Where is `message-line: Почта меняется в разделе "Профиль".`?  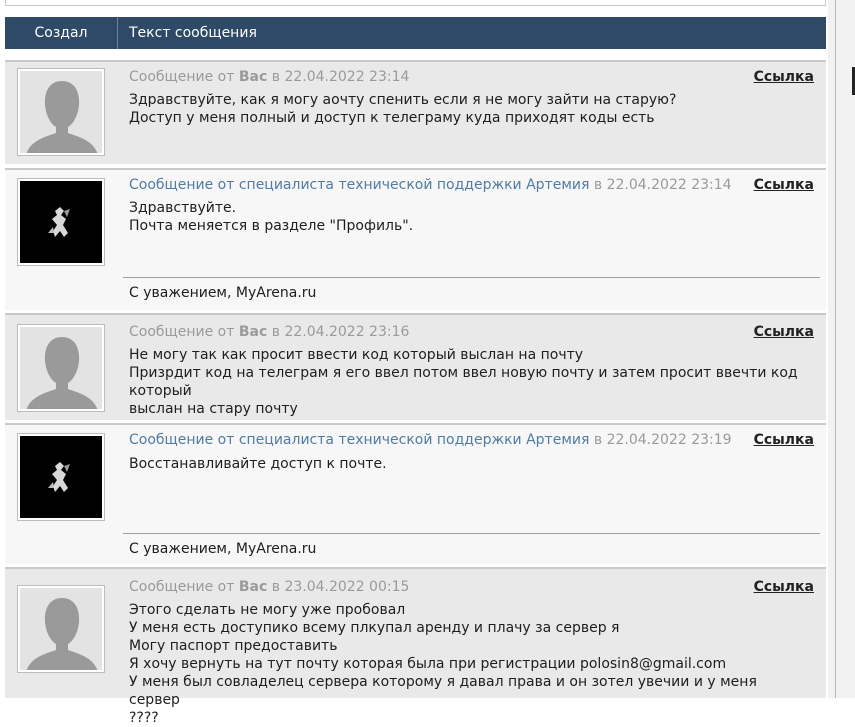
message-line: Почта меняется в разделе "Профиль". is located at coordinates (271, 226).